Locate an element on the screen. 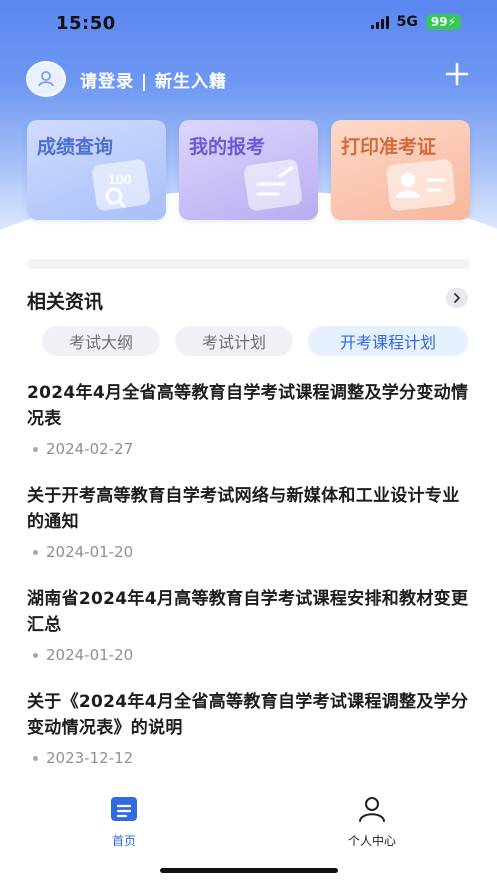 This screenshot has width=497, height=883. admission-ticket-icon is located at coordinates (421, 185).